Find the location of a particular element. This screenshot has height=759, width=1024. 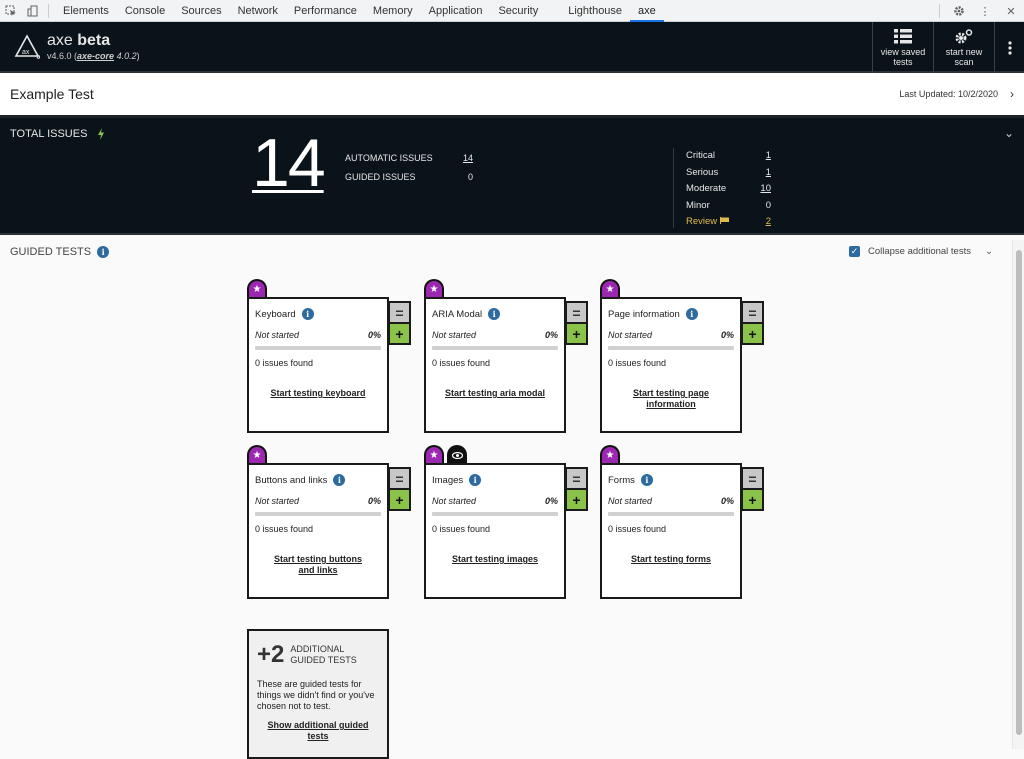

guided-tests-header: GUIDED TESTS i is located at coordinates (60, 252).